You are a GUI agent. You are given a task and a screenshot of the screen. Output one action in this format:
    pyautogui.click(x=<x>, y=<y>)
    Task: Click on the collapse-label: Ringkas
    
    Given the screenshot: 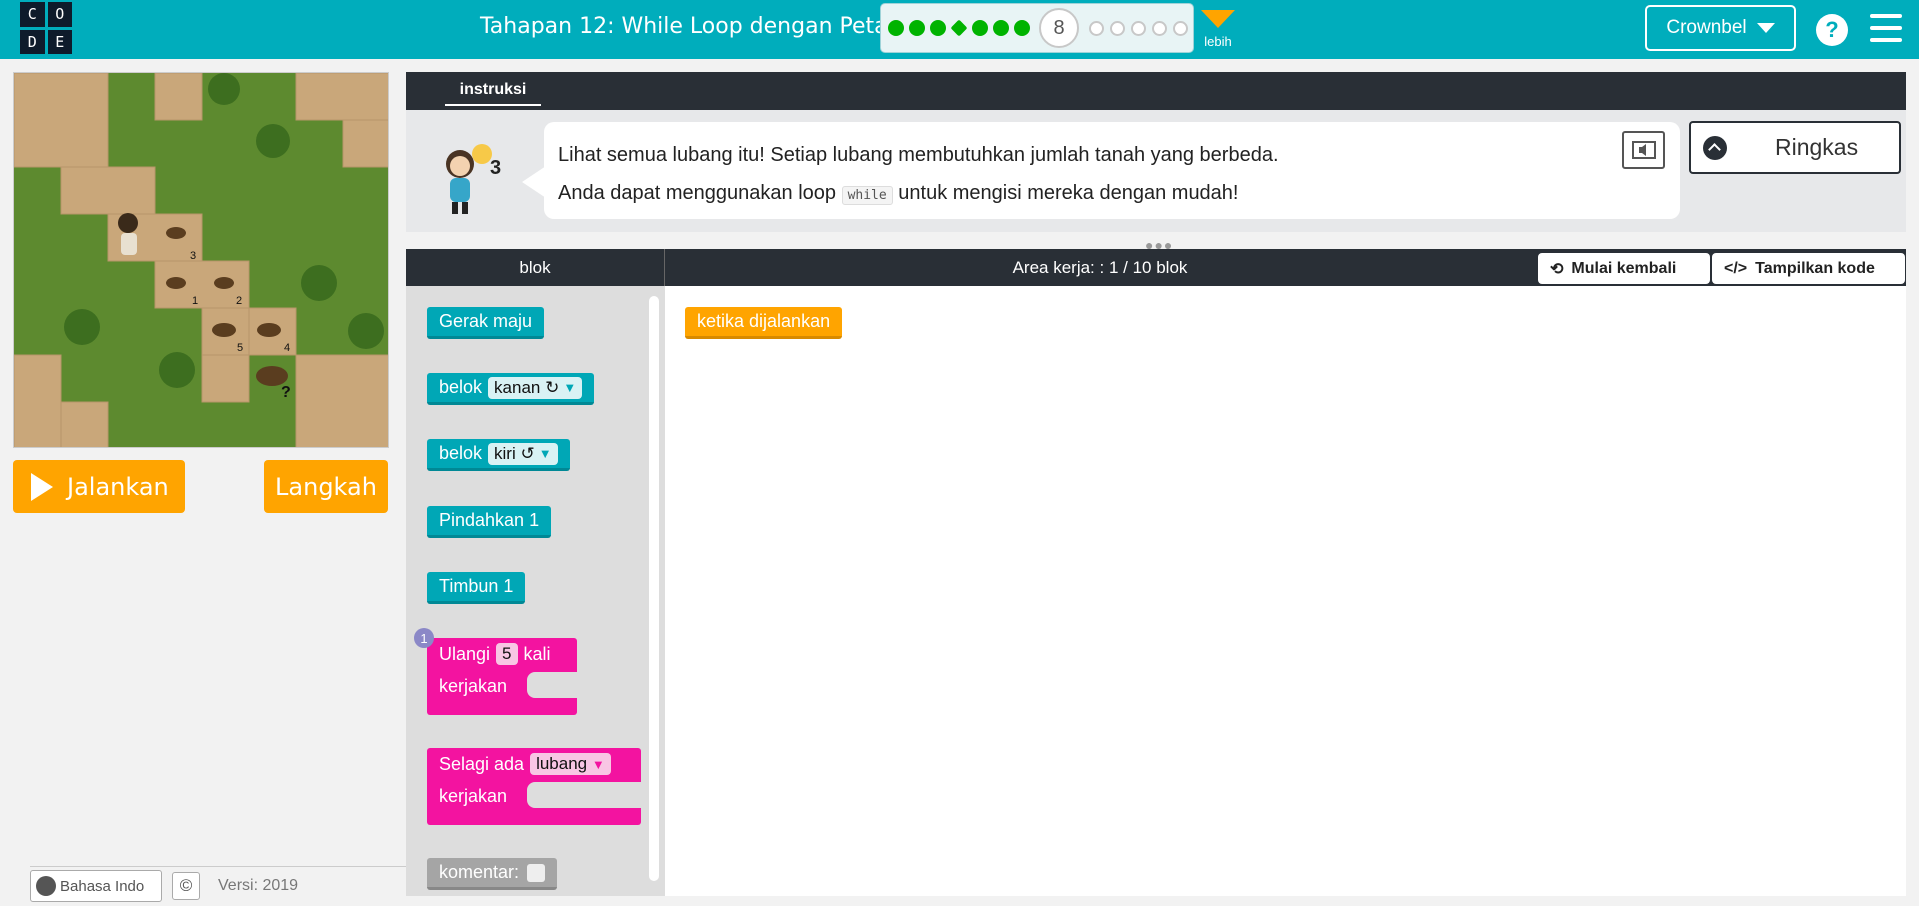 What is the action you would take?
    pyautogui.click(x=1817, y=147)
    